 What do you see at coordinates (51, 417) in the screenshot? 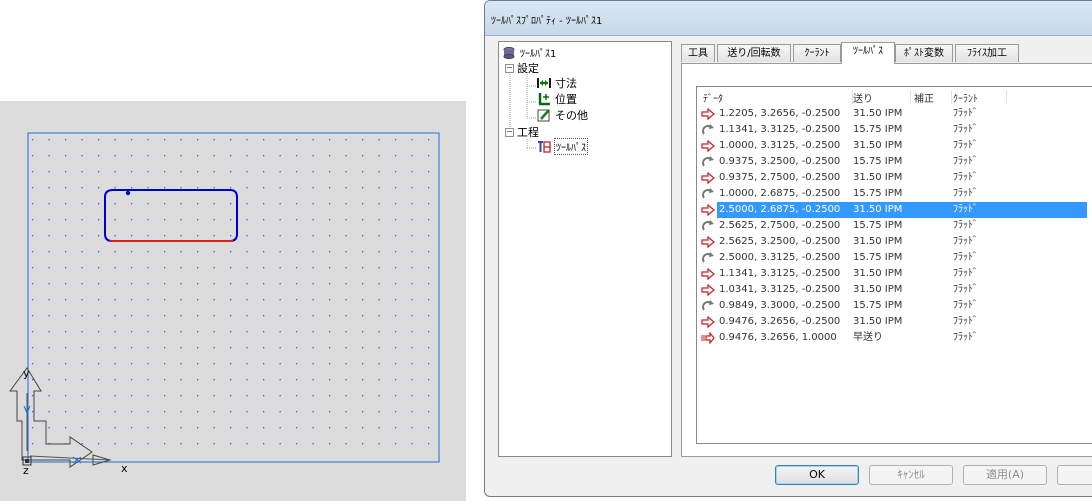
I see `xy-axis-arrows` at bounding box center [51, 417].